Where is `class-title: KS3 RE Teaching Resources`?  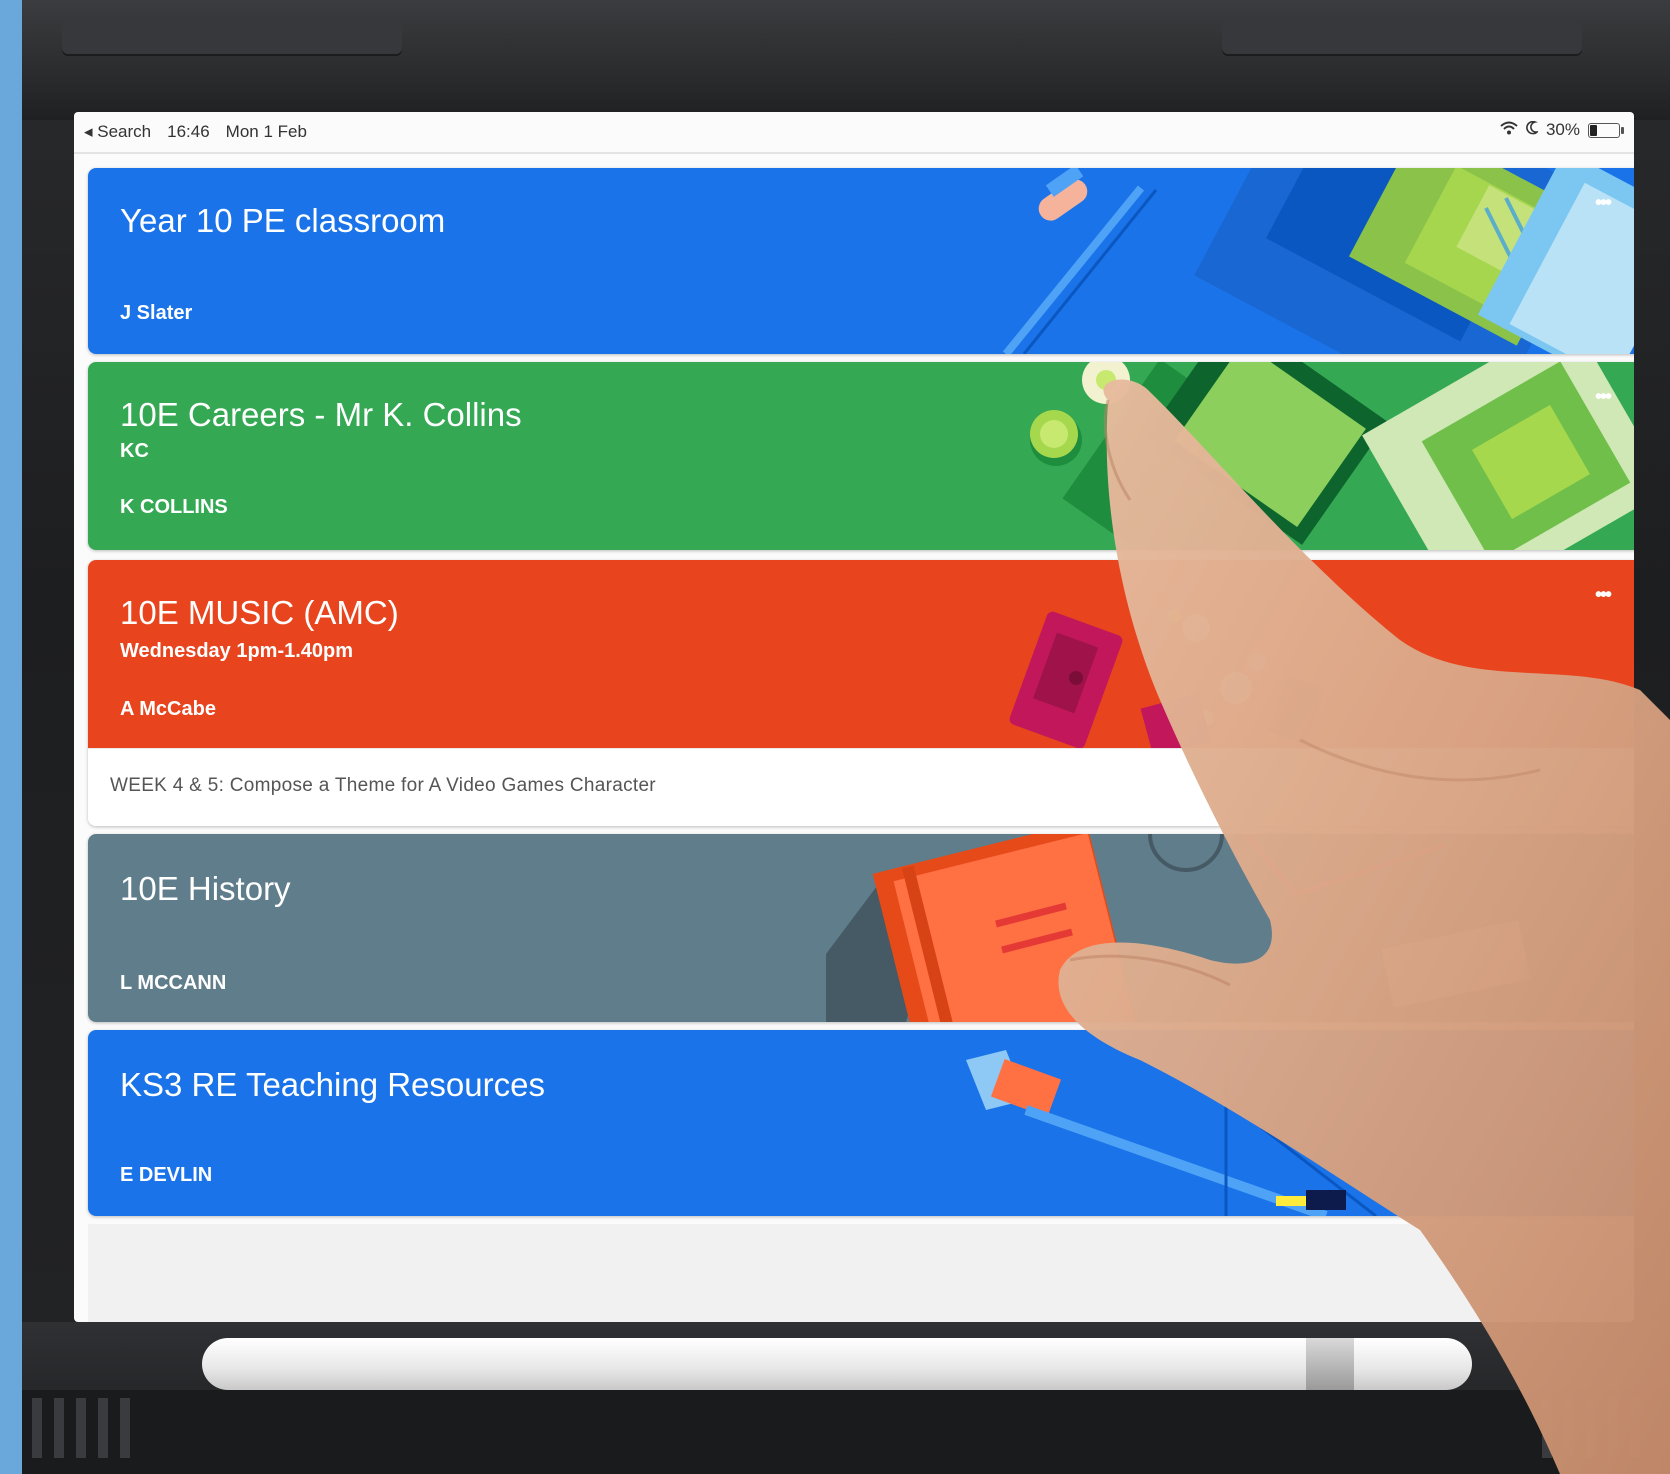
class-title: KS3 RE Teaching Resources is located at coordinates (332, 1085).